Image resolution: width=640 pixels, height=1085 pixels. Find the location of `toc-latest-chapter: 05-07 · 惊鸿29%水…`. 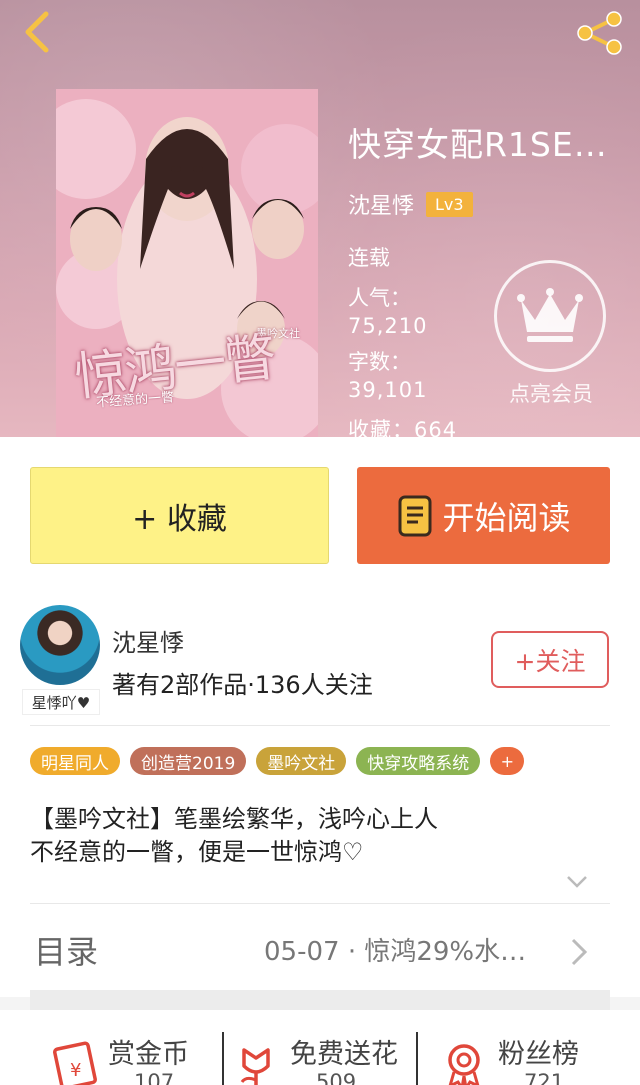

toc-latest-chapter: 05-07 · 惊鸿29%水… is located at coordinates (395, 952).